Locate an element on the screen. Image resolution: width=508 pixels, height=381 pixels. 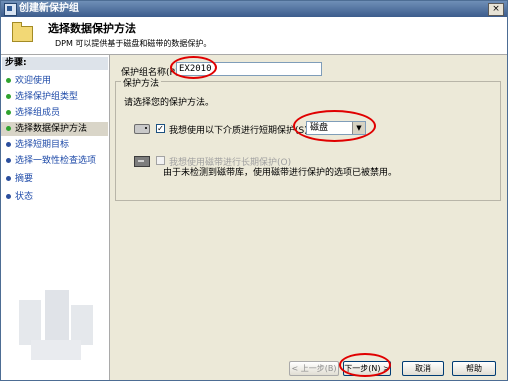
sidebar-item-short-term-goals: 选择短期目标 is located at coordinates (54, 145).